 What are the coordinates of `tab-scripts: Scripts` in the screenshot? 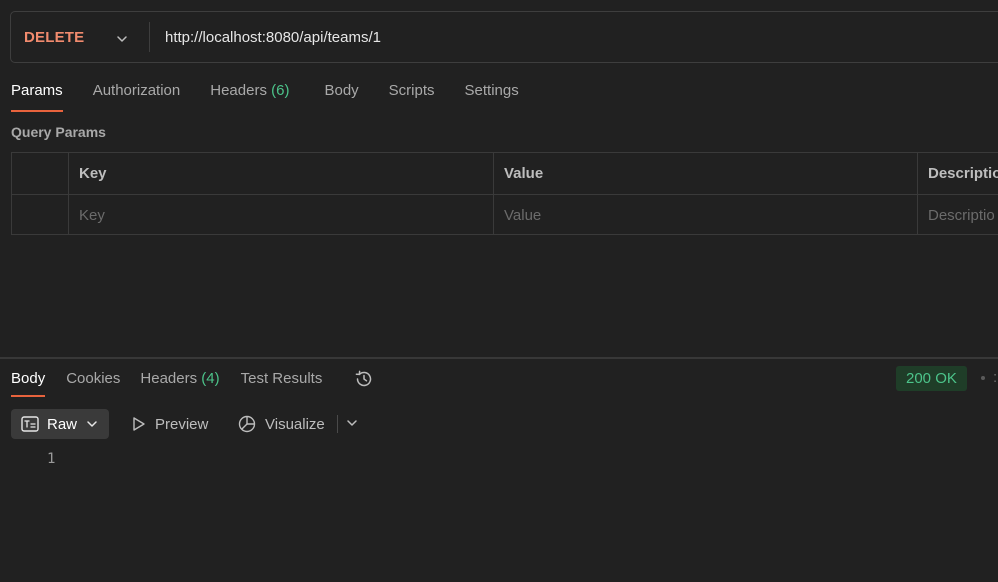 It's located at (412, 97).